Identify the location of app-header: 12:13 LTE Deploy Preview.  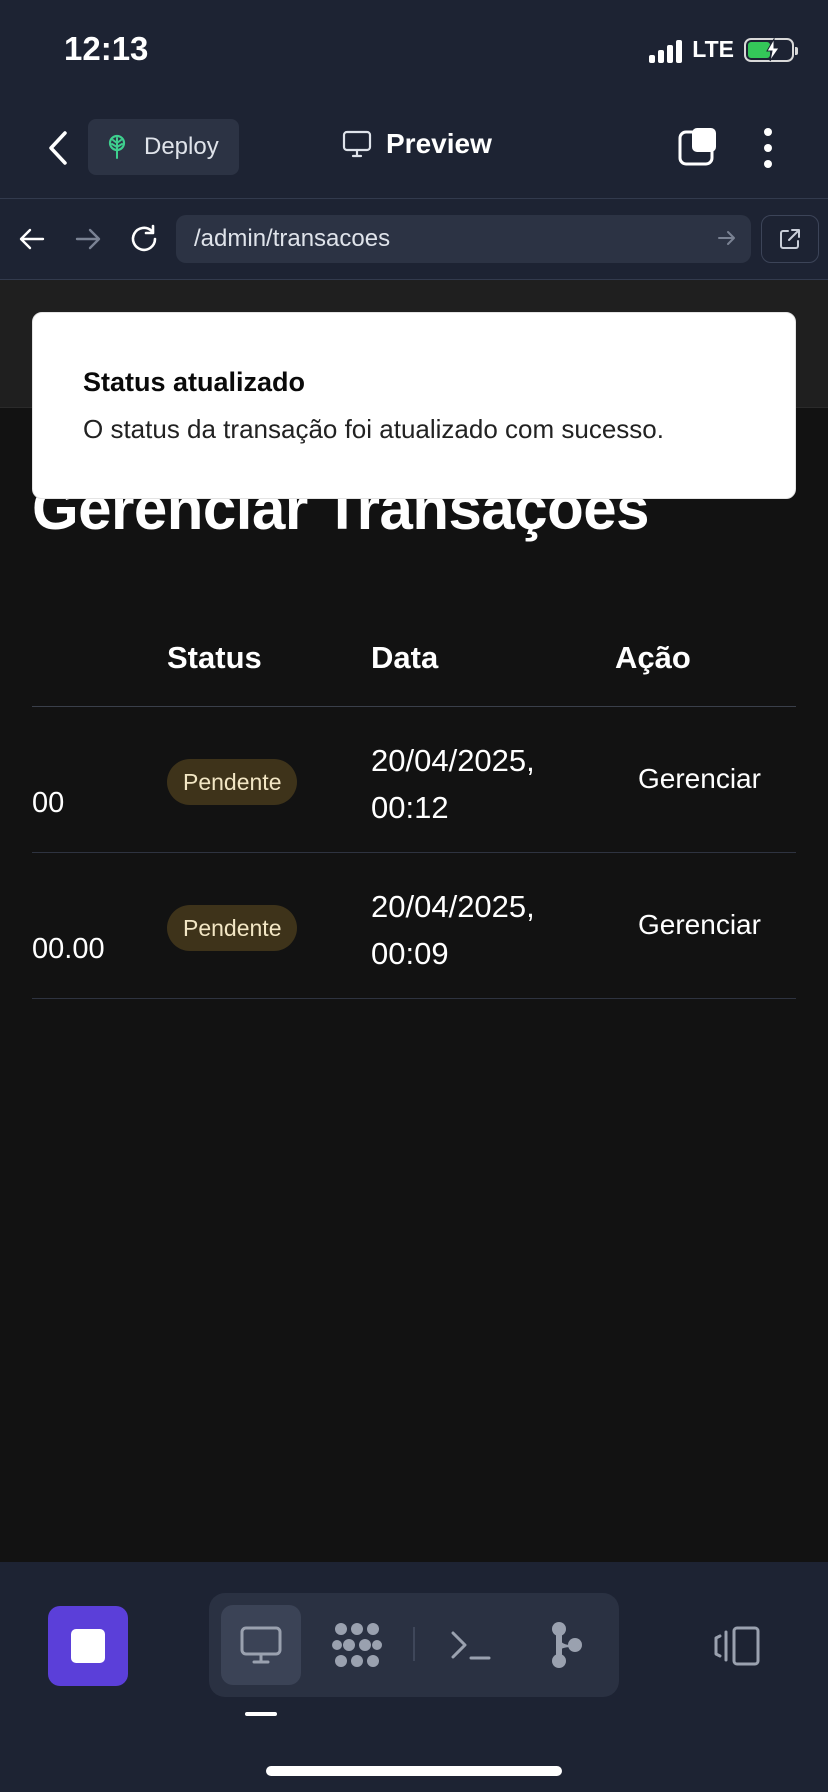
(414, 99).